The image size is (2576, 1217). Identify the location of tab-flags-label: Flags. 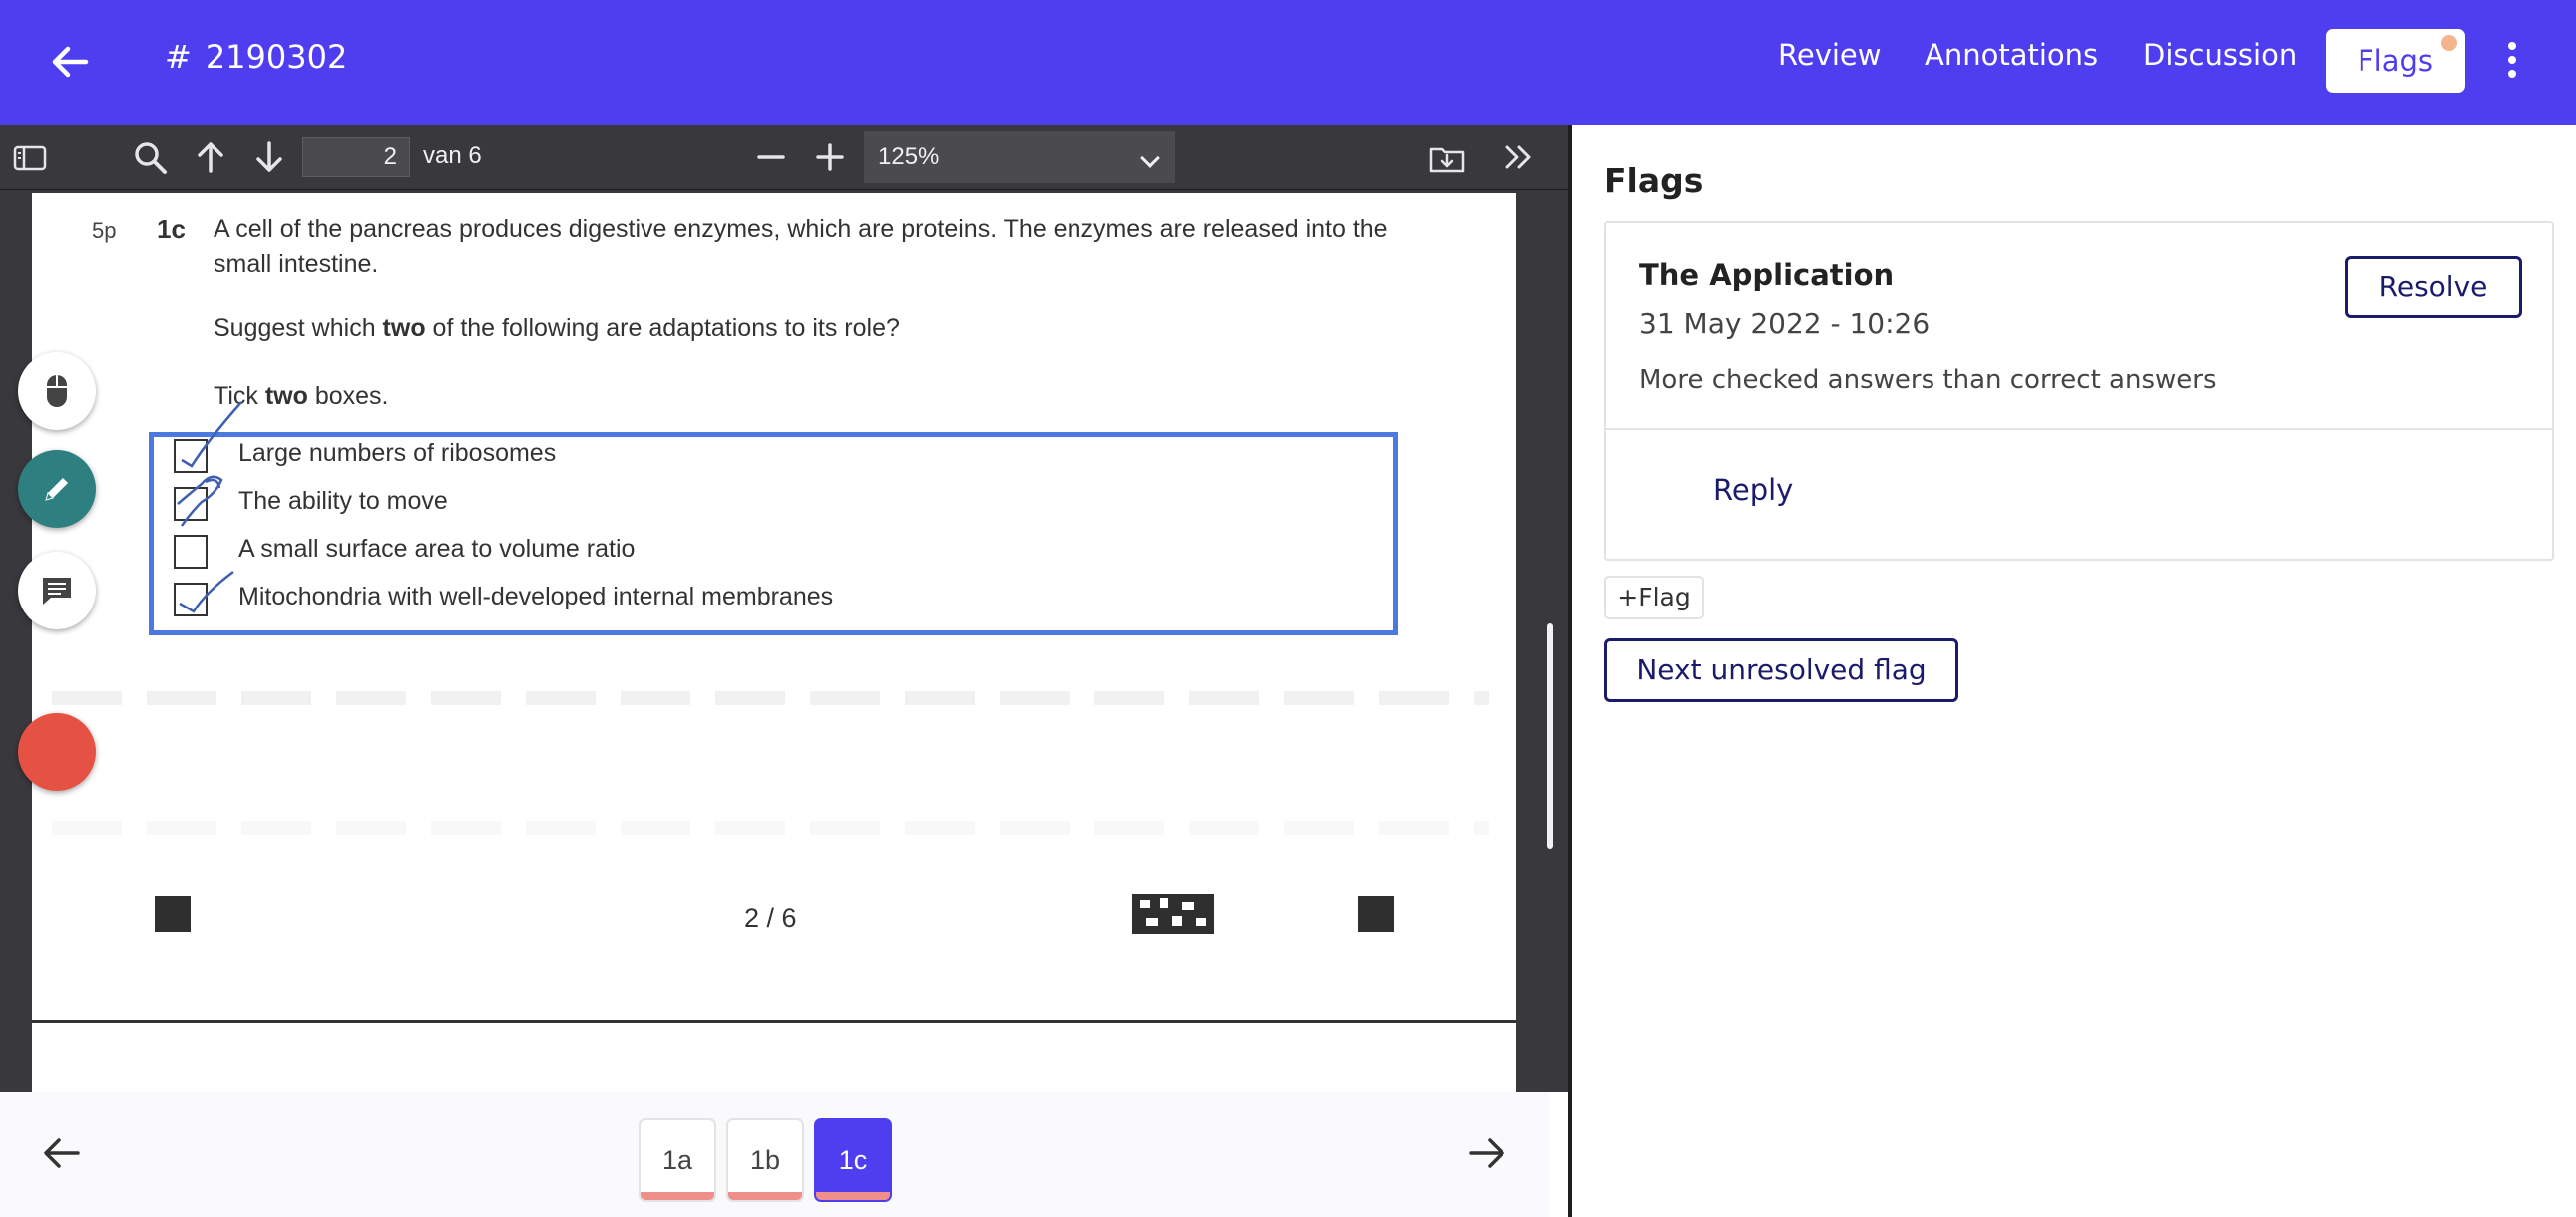
(2395, 61).